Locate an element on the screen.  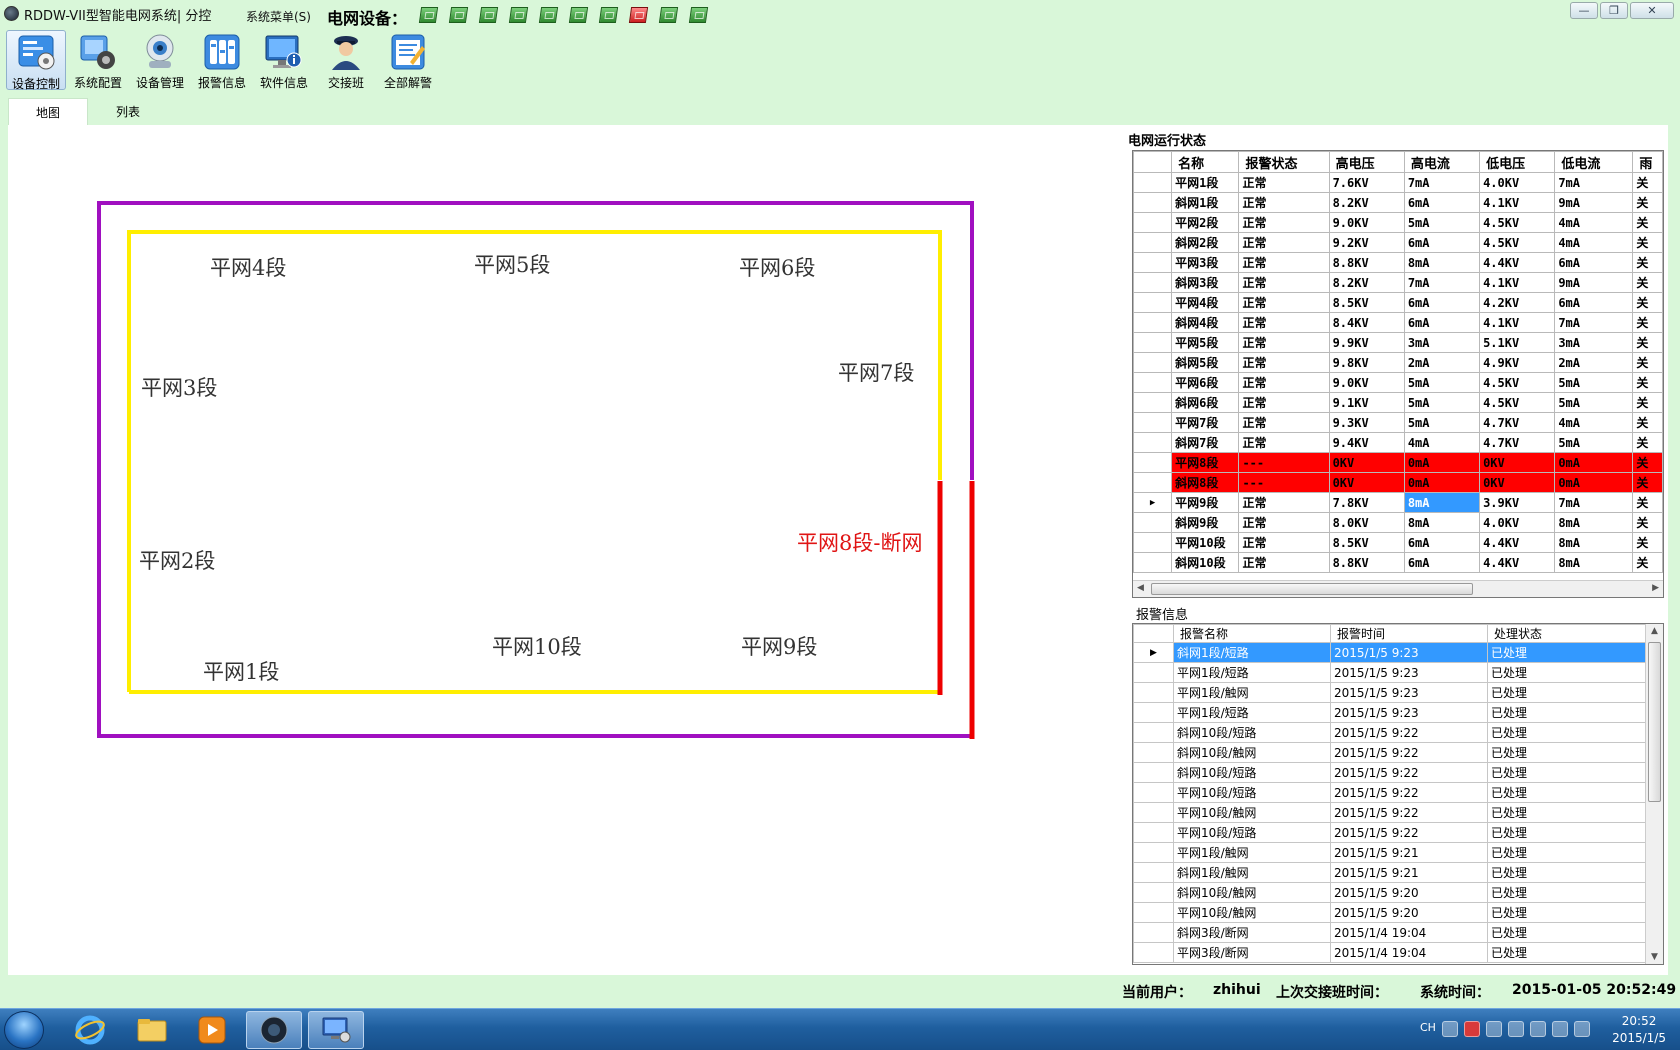
taskbar-clock: 20:52 2015/1/5 is located at coordinates (1639, 1030).